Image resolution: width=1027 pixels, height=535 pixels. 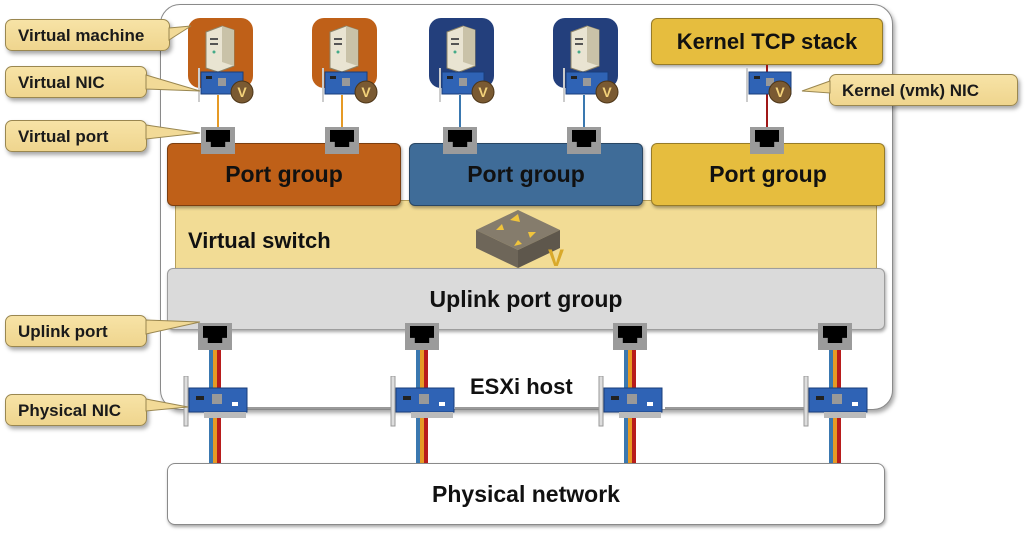 What do you see at coordinates (63, 136) in the screenshot?
I see `callout-label: Virtual port` at bounding box center [63, 136].